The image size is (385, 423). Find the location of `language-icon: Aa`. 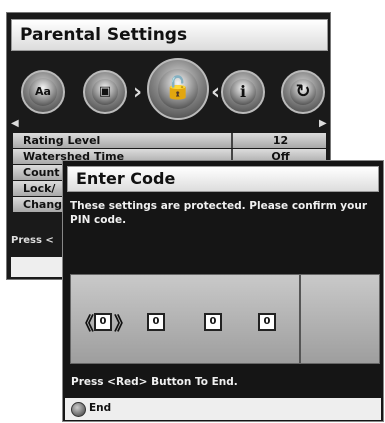

language-icon: Aa is located at coordinates (43, 92).